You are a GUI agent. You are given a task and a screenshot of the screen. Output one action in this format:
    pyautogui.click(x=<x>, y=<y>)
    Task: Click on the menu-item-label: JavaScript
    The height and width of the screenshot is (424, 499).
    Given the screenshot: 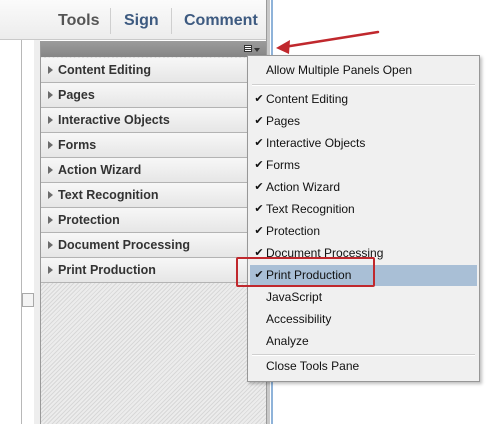 What is the action you would take?
    pyautogui.click(x=294, y=297)
    